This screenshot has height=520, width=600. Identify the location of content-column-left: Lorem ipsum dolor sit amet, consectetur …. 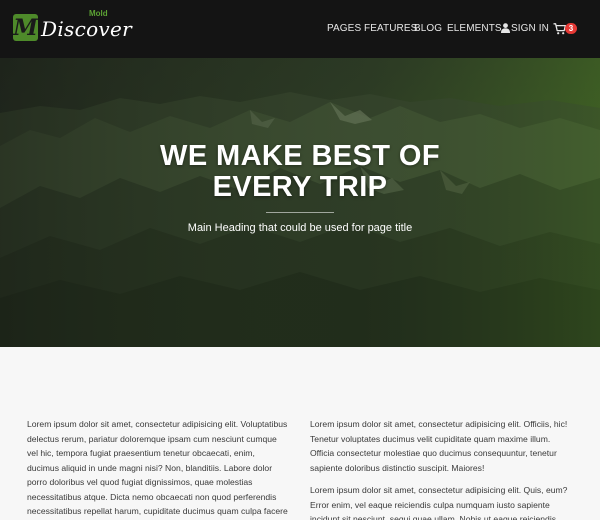
(158, 468).